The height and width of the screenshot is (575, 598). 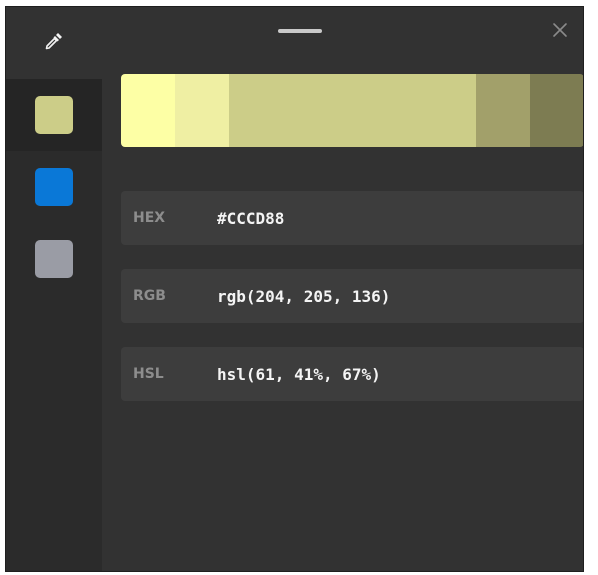 I want to click on drag-handle, so click(x=300, y=31).